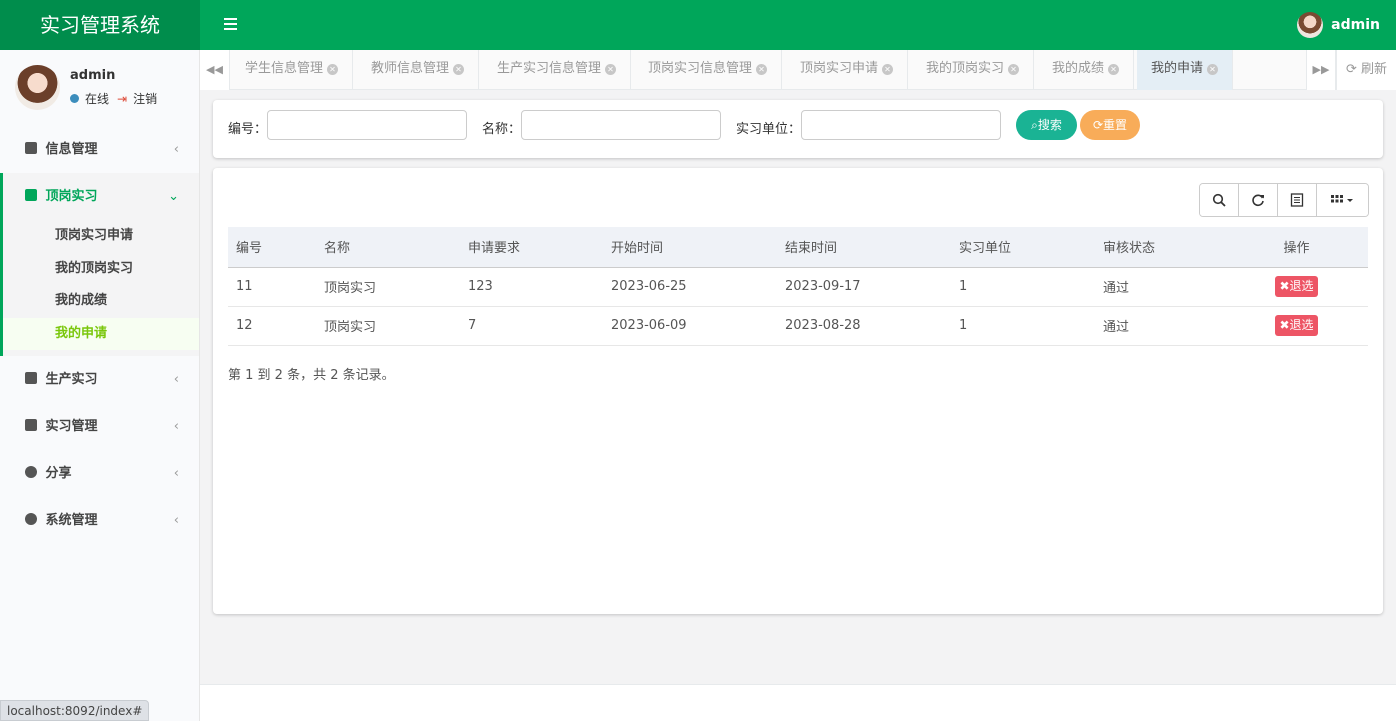  I want to click on tab-teacher-info: 教师信息管理 ✕, so click(418, 70).